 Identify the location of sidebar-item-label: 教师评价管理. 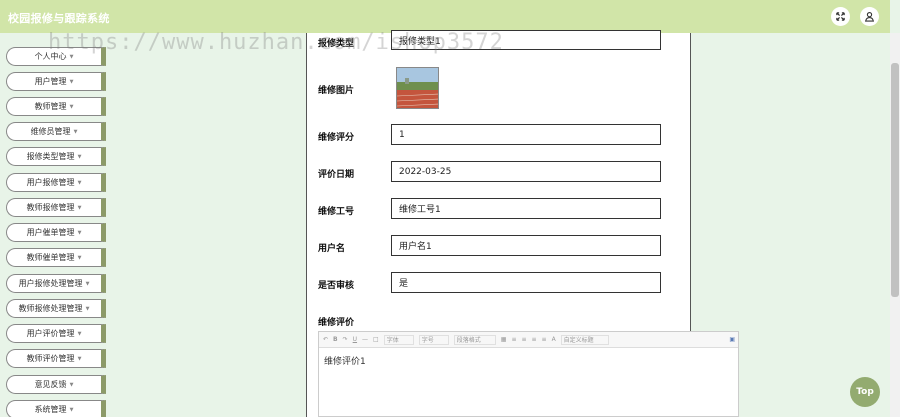
(50, 358).